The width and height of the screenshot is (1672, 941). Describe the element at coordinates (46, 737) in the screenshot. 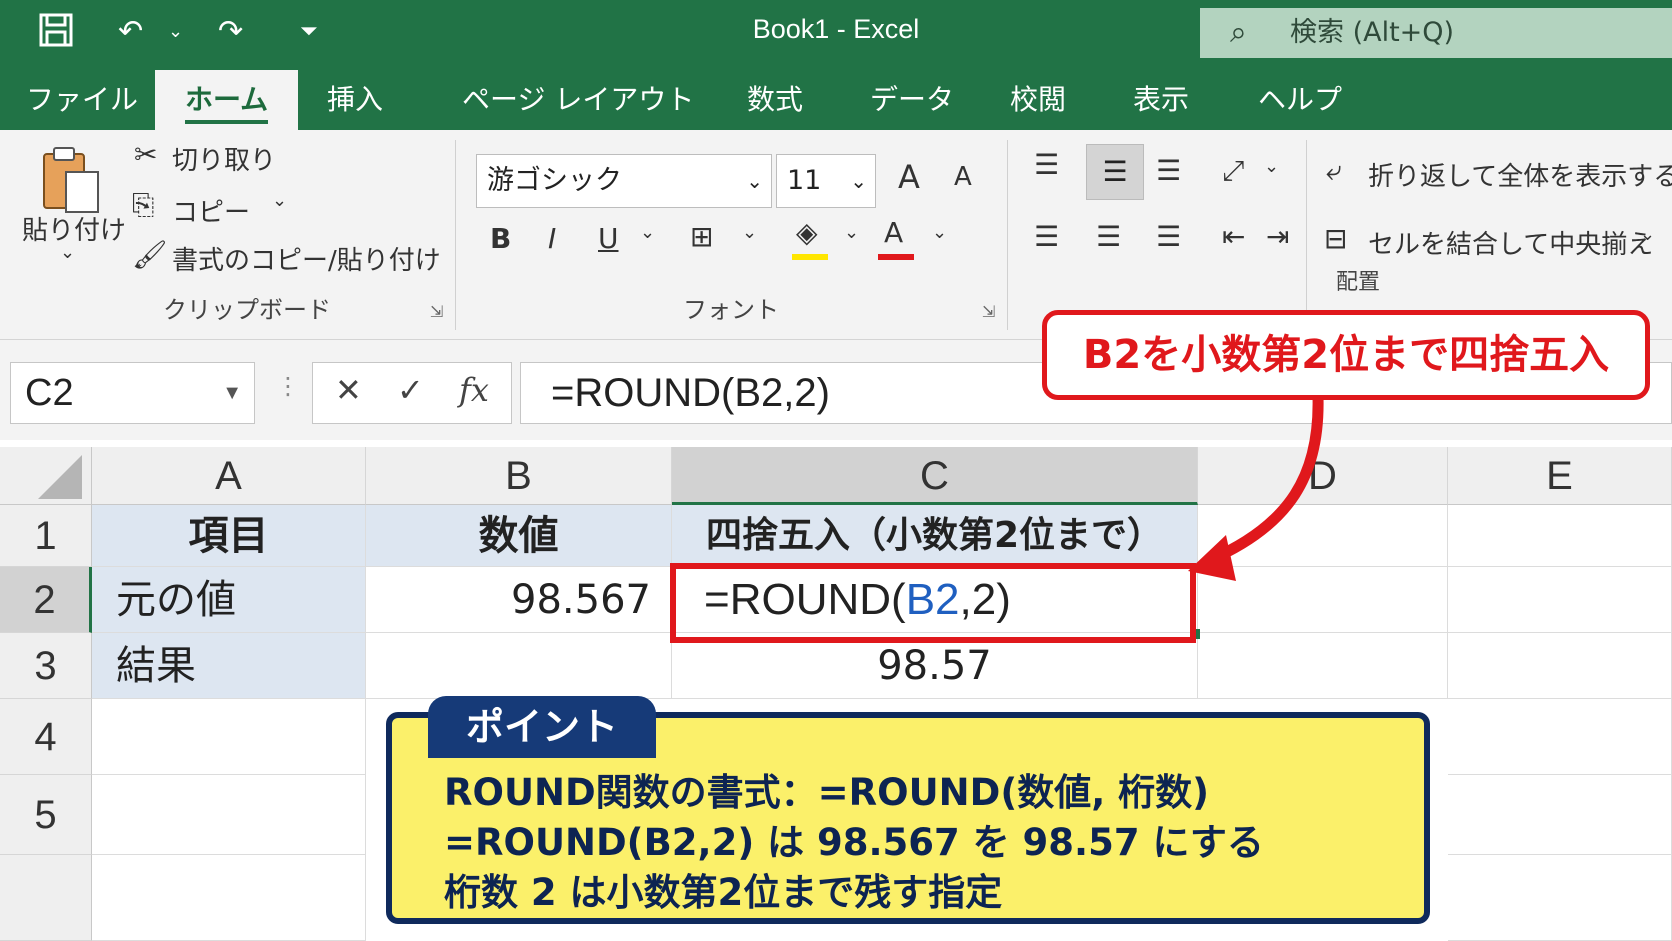

I see `row-header-4: 4` at that location.